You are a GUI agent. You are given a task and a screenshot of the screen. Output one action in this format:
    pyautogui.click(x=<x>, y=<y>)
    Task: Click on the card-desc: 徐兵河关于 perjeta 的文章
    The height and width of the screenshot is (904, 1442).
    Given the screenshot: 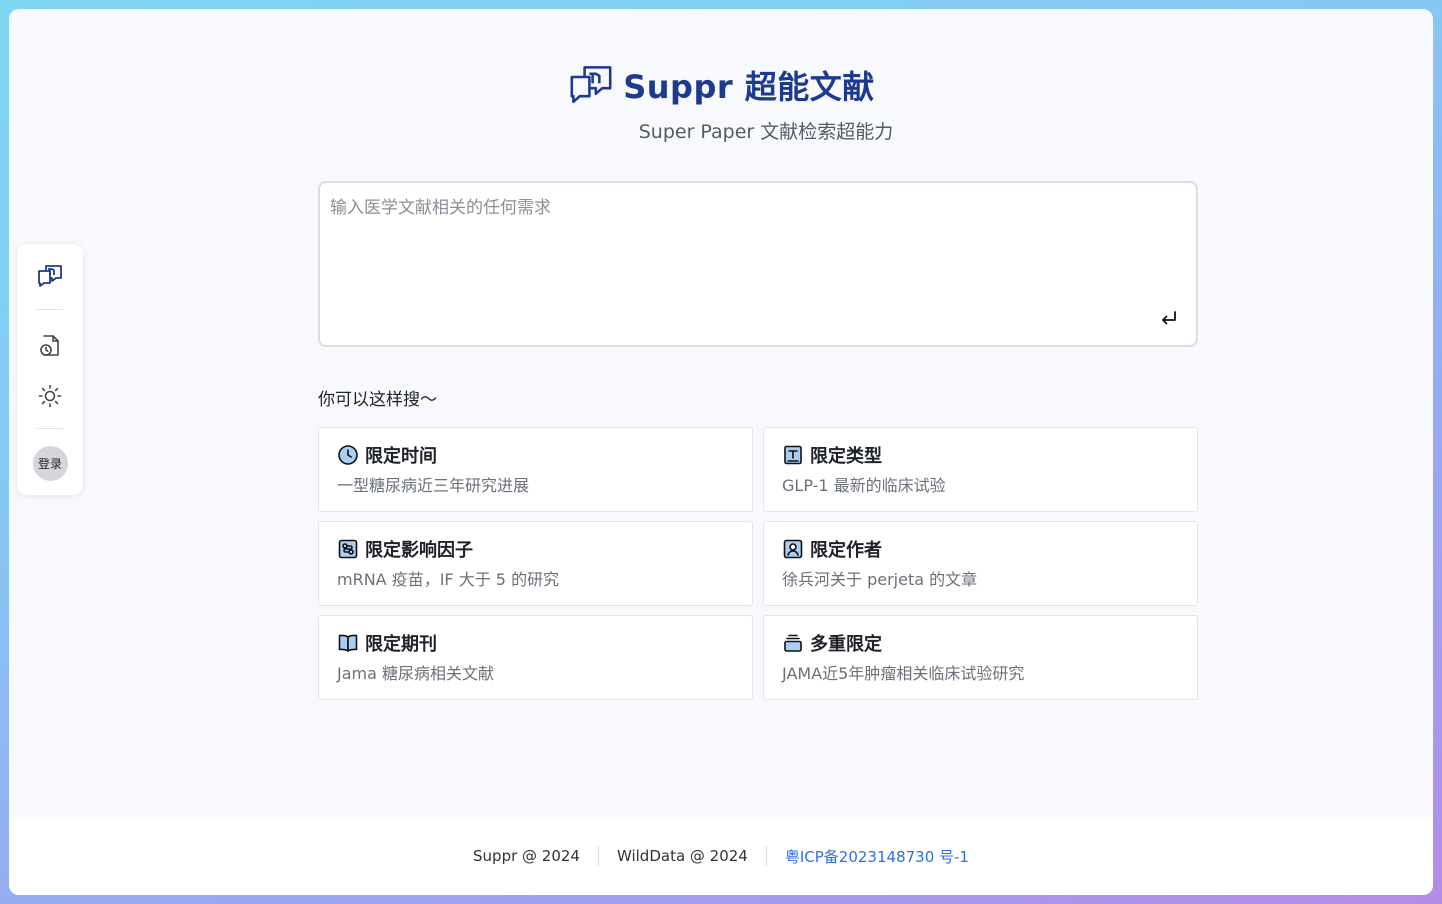 What is the action you would take?
    pyautogui.click(x=880, y=579)
    